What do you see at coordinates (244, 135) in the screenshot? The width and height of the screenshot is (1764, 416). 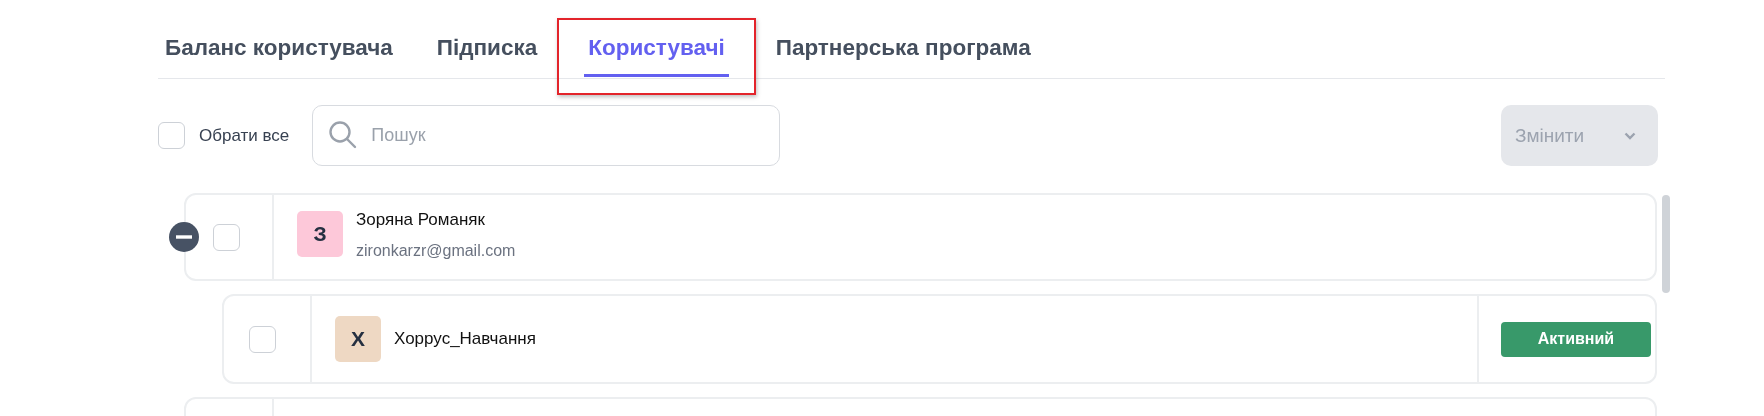 I see `select-all-label: Обрати все` at bounding box center [244, 135].